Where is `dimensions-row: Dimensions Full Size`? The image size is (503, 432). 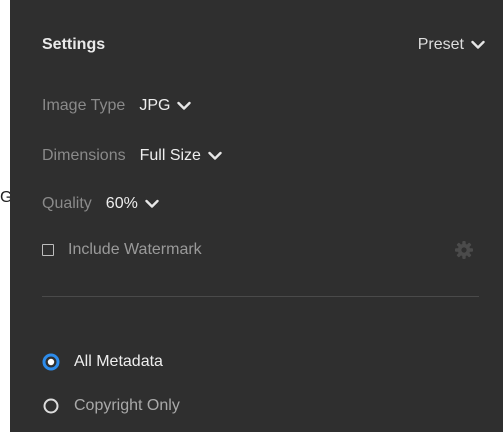 dimensions-row: Dimensions Full Size is located at coordinates (132, 156).